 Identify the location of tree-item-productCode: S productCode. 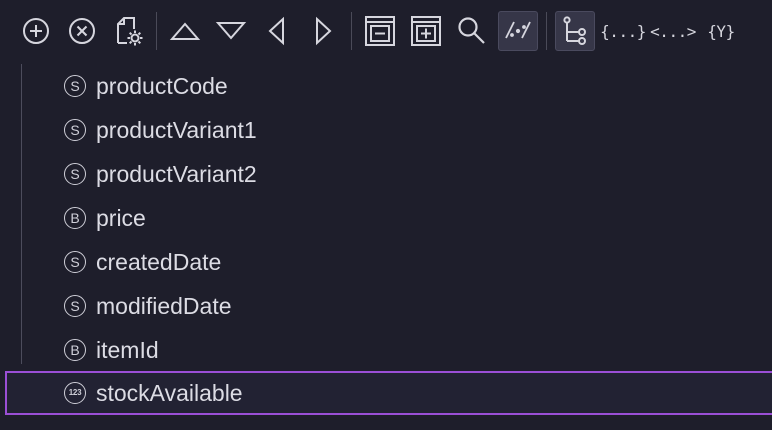
(386, 86).